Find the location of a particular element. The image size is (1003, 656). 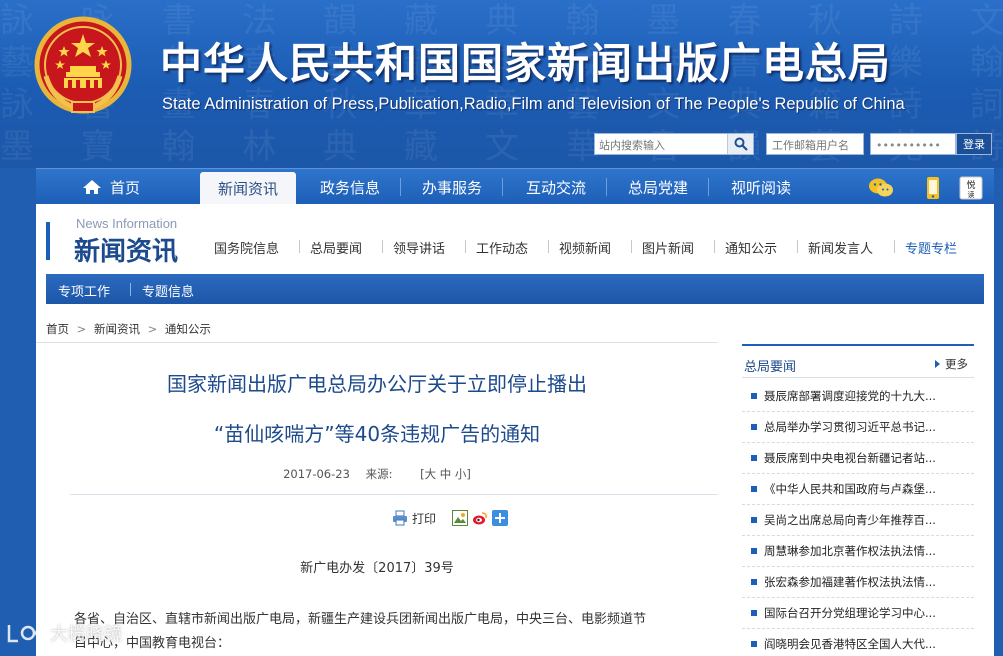

site-search-input is located at coordinates (662, 145).